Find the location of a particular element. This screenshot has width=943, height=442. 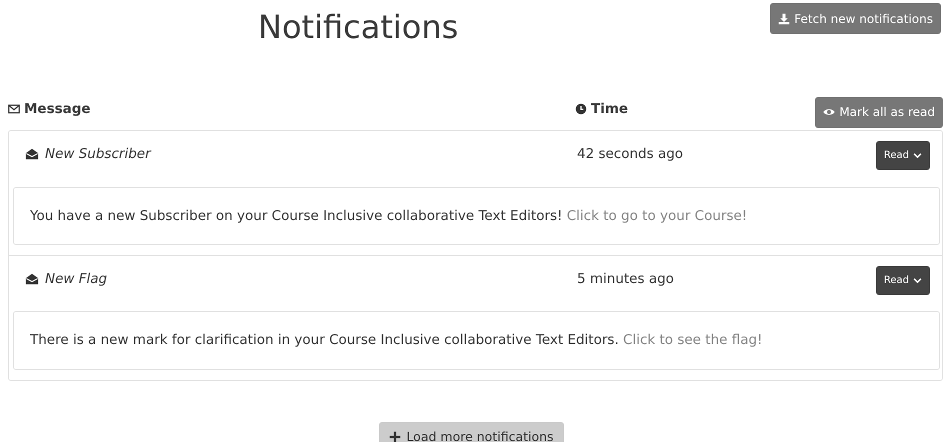

notification-time: 5 minutes ago is located at coordinates (625, 280).